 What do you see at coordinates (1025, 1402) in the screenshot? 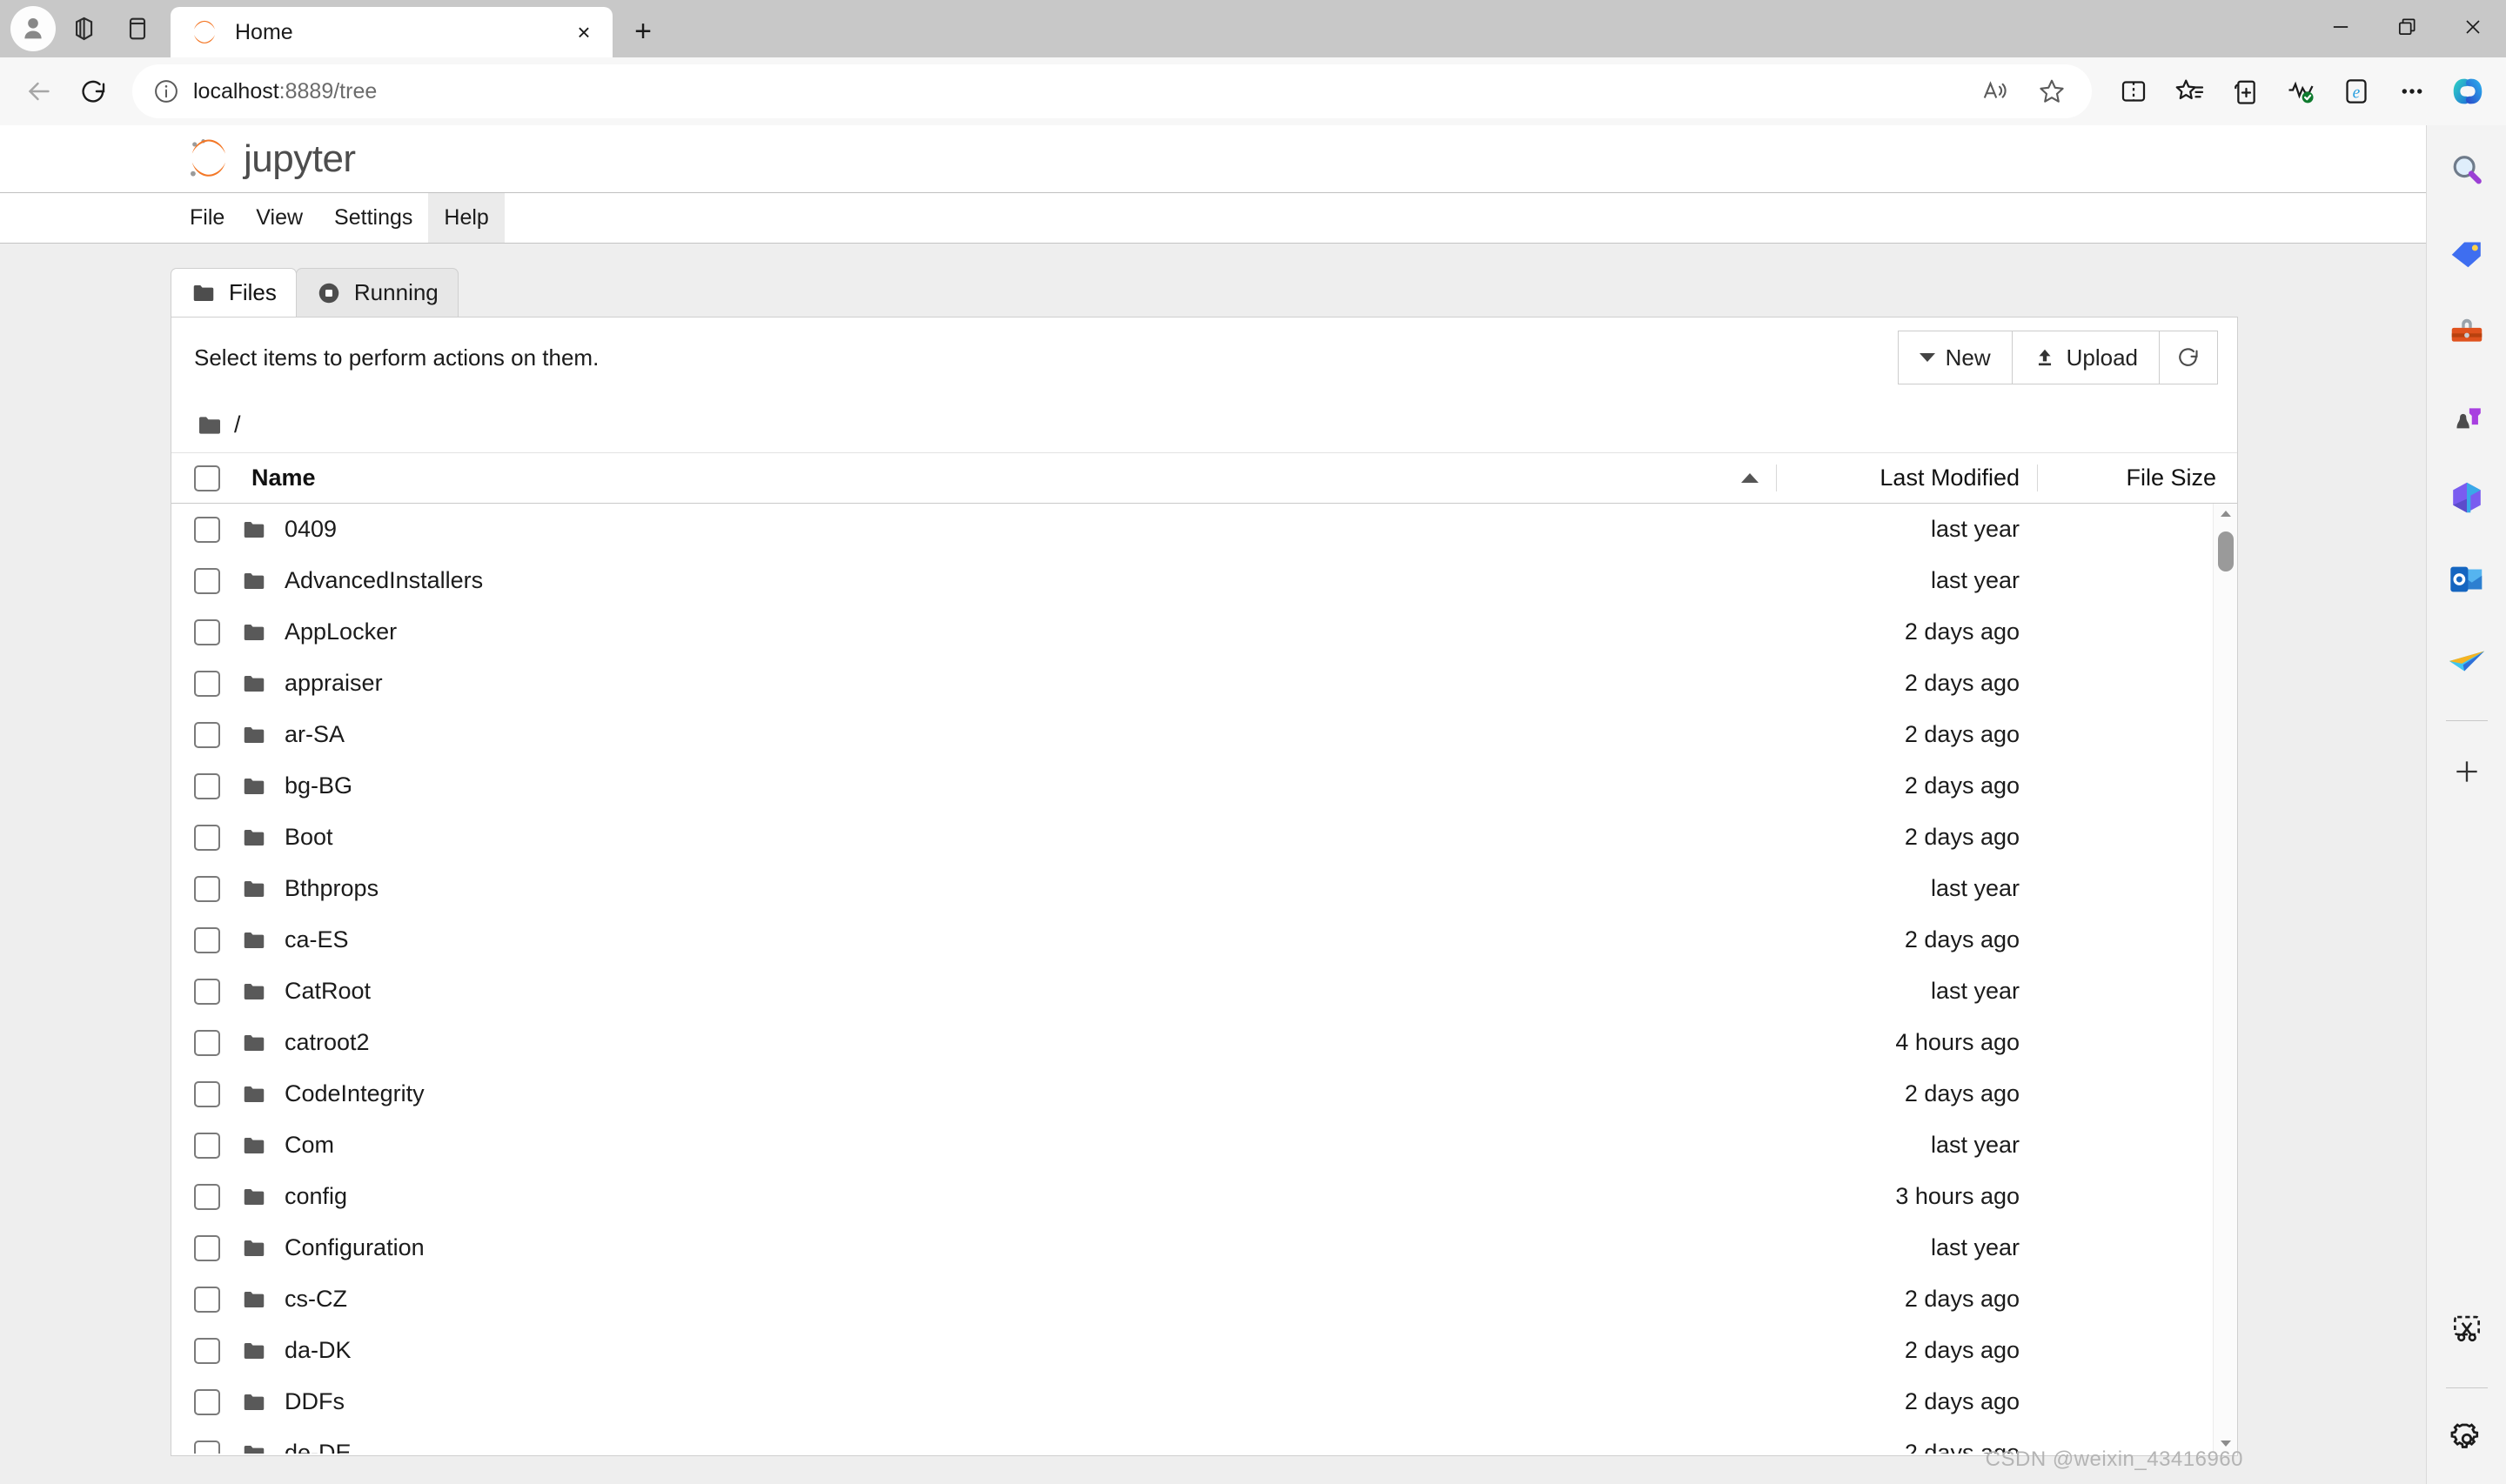
I see `row-name: DDFs` at bounding box center [1025, 1402].